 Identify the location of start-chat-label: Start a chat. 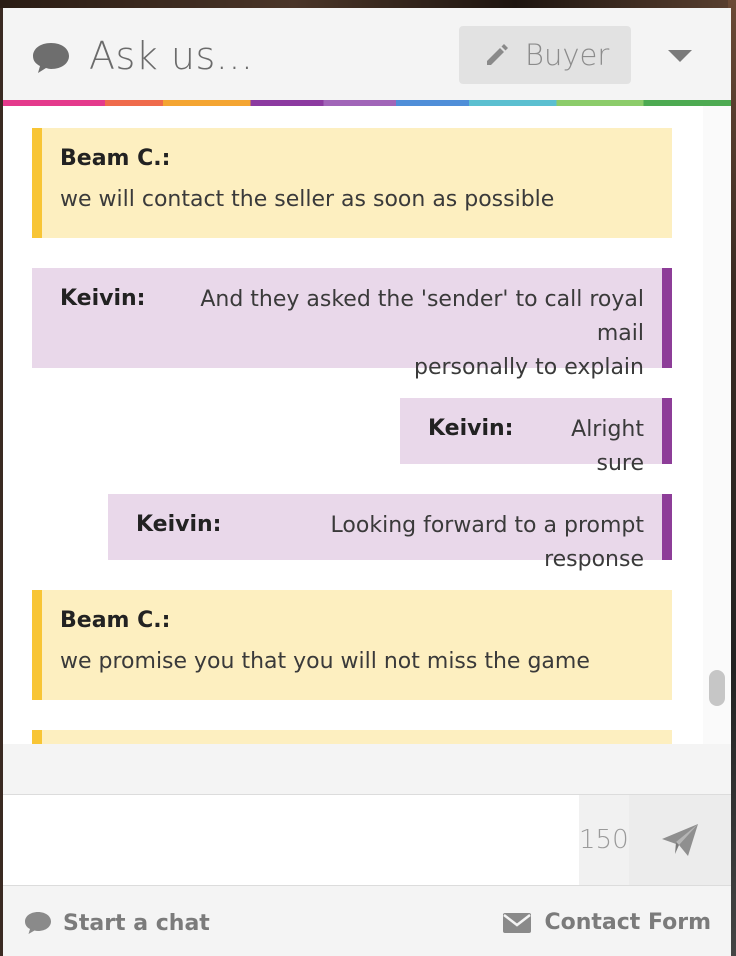
(136, 923).